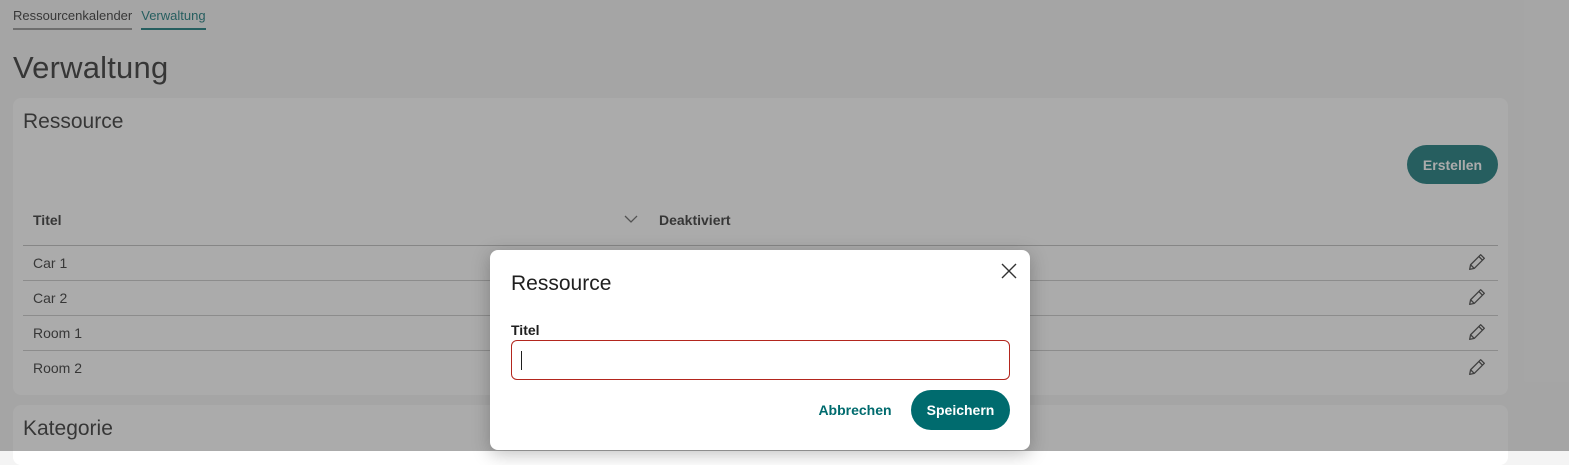  Describe the element at coordinates (960, 410) in the screenshot. I see `save-button: Speichern` at that location.